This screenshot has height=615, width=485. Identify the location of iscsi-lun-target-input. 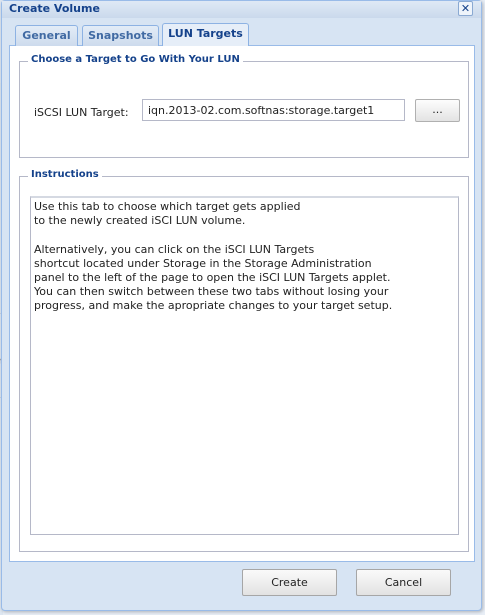
(273, 110).